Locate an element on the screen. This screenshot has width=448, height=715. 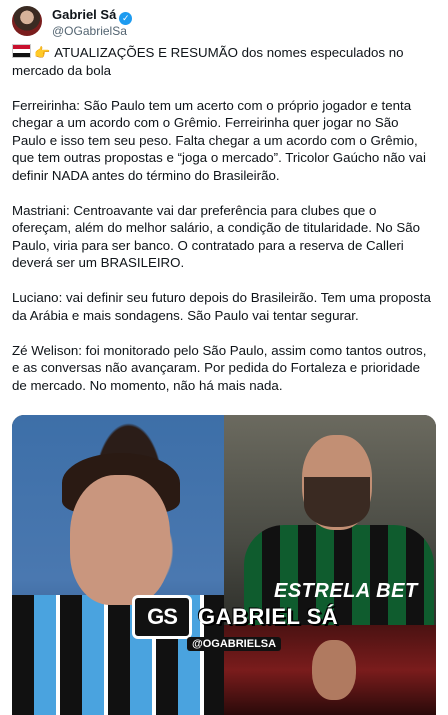
author-handle: @OGabrielSa is located at coordinates (89, 31).